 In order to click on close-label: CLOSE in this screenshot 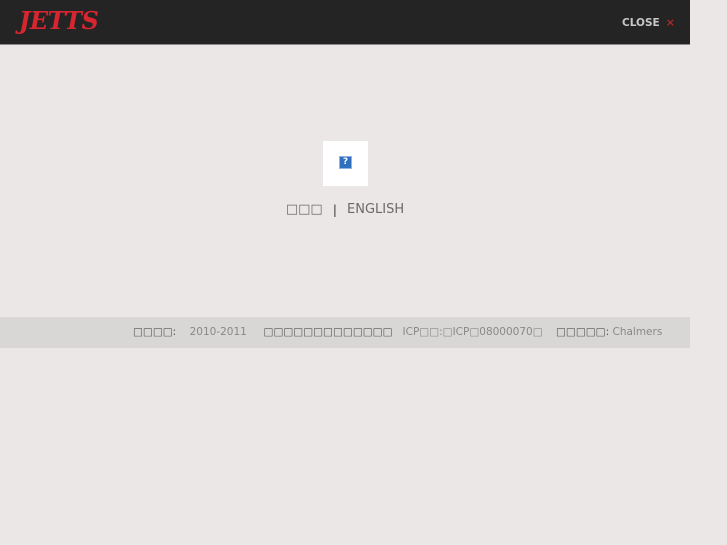, I will do `click(641, 23)`.